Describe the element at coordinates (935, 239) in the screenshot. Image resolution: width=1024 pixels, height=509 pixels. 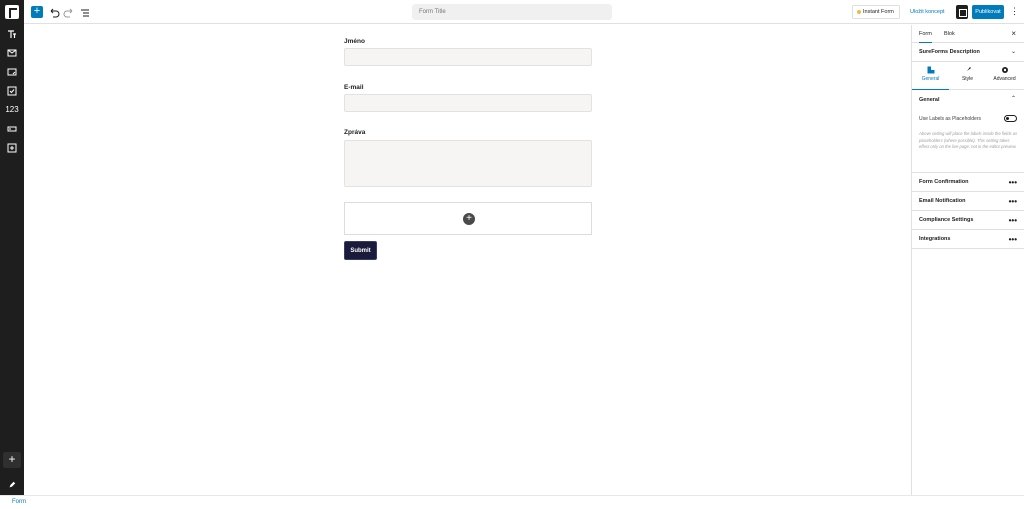
I see `integrations-label: Integrations` at that location.